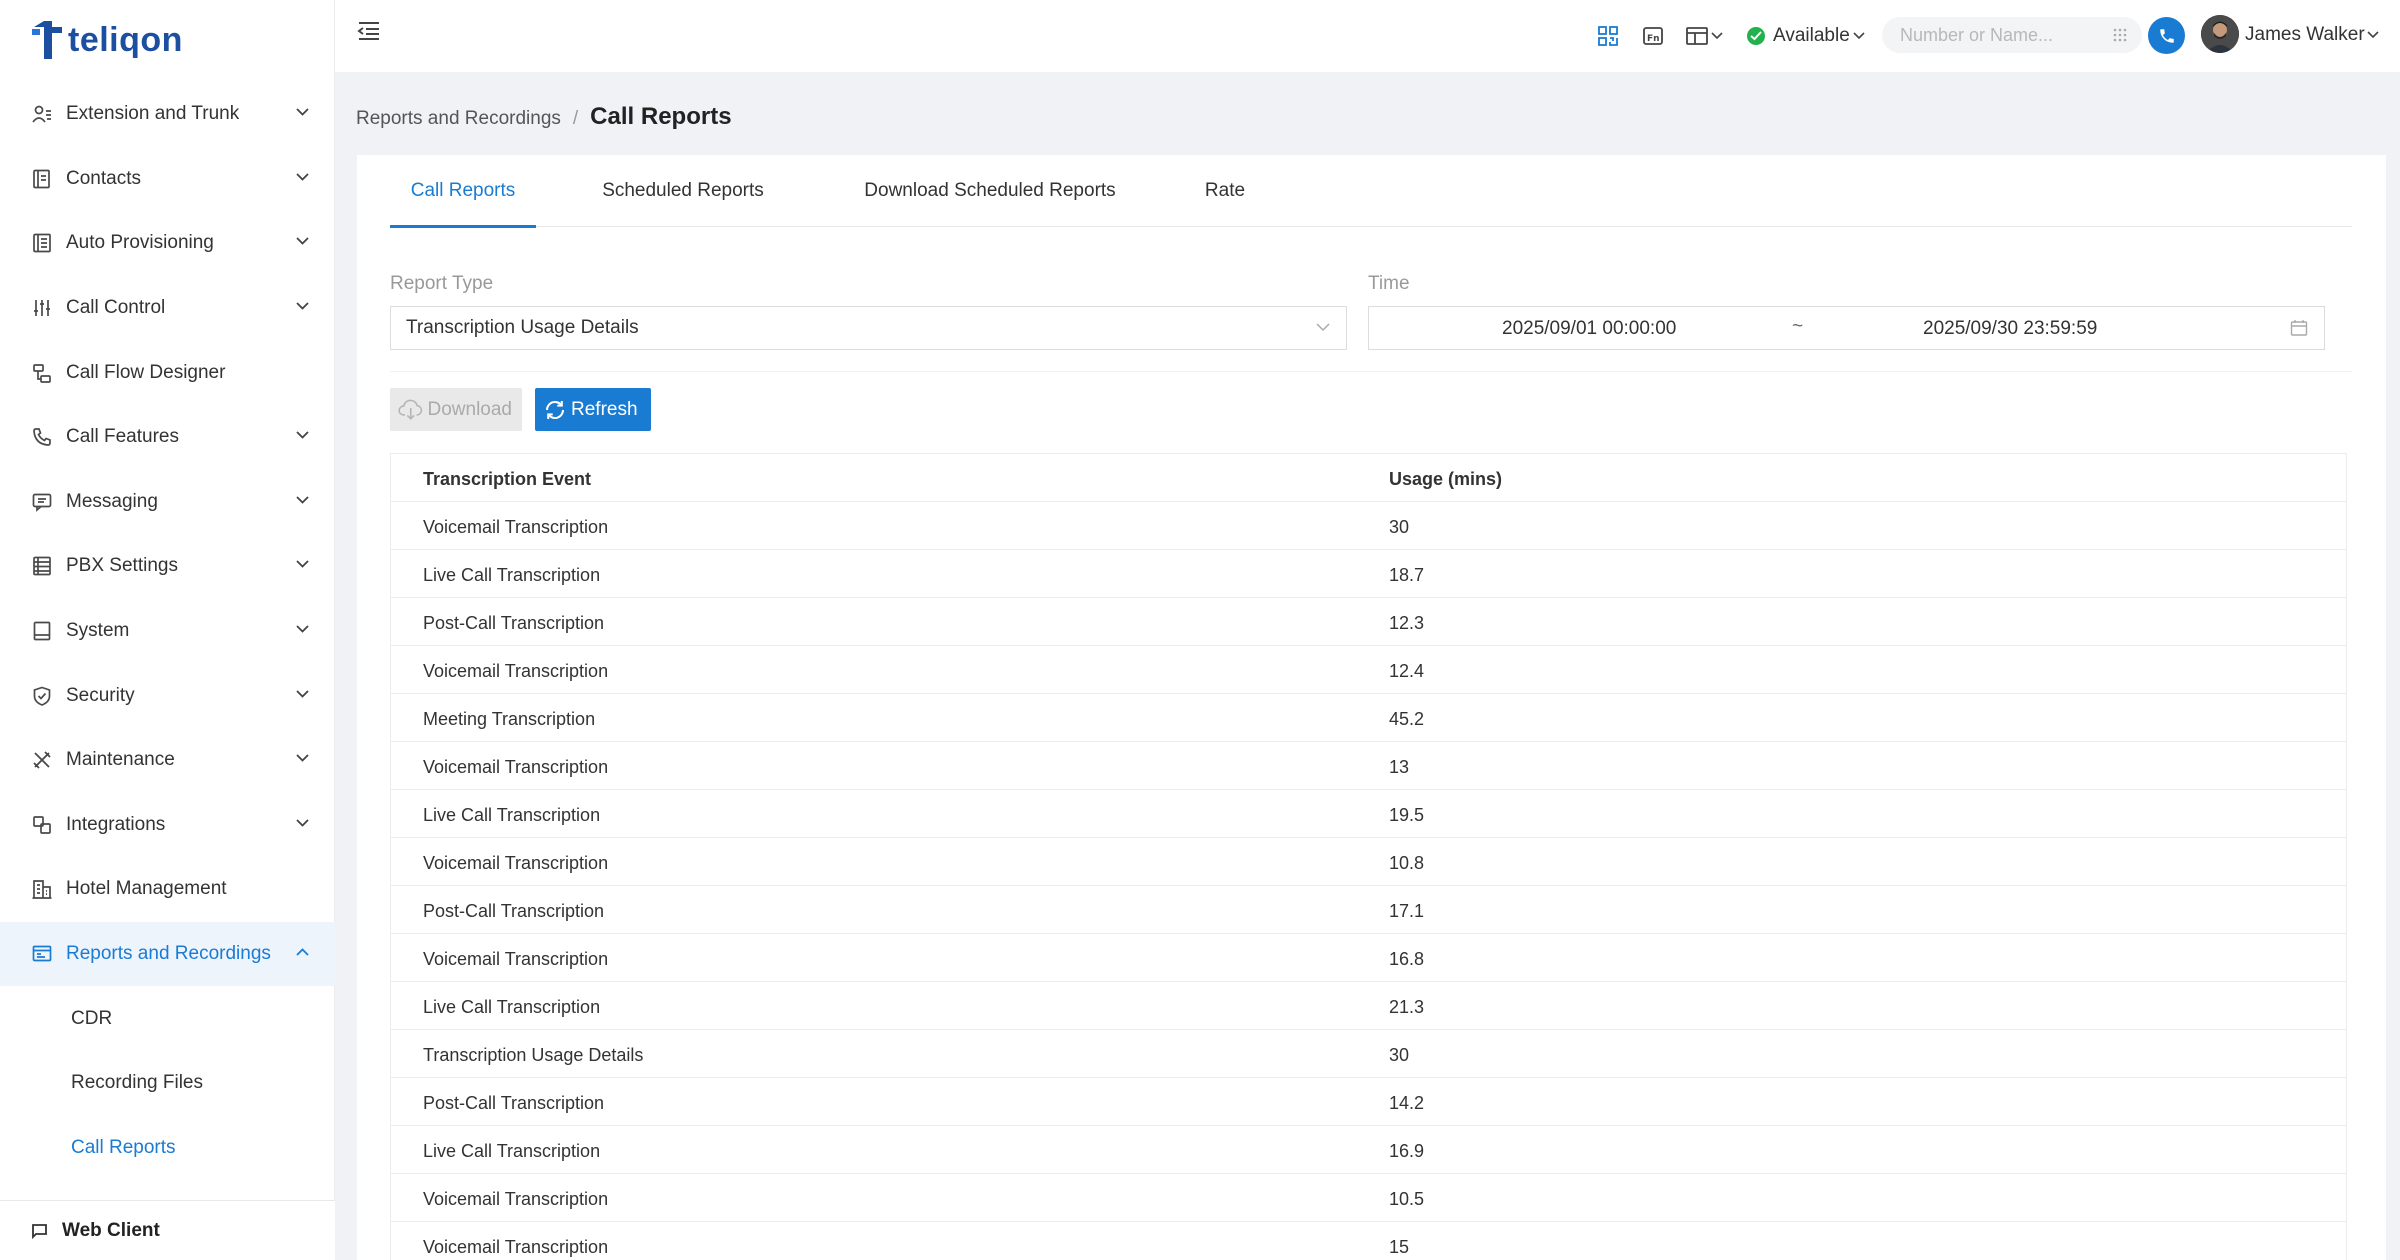 The width and height of the screenshot is (2400, 1260). What do you see at coordinates (167, 760) in the screenshot?
I see `sidebar-item-maintenance: Maintenance` at bounding box center [167, 760].